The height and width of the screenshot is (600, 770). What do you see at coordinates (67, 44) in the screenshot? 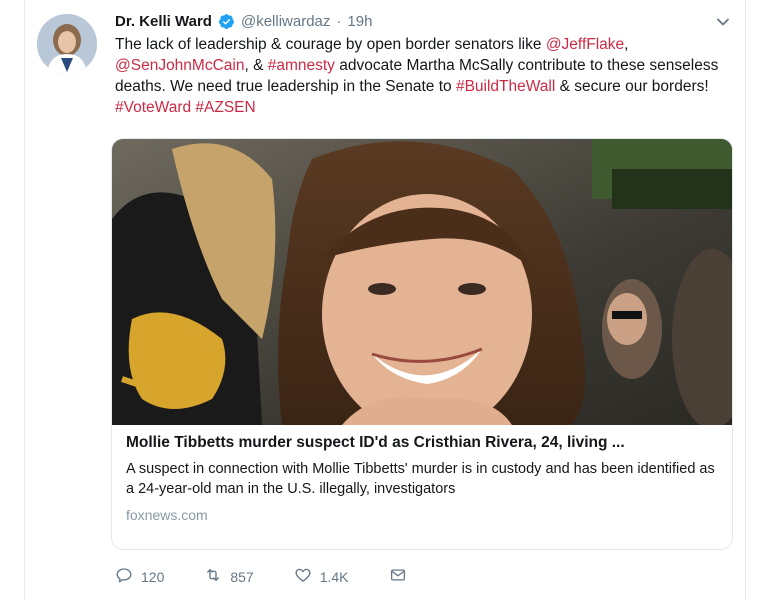
I see `avatar` at bounding box center [67, 44].